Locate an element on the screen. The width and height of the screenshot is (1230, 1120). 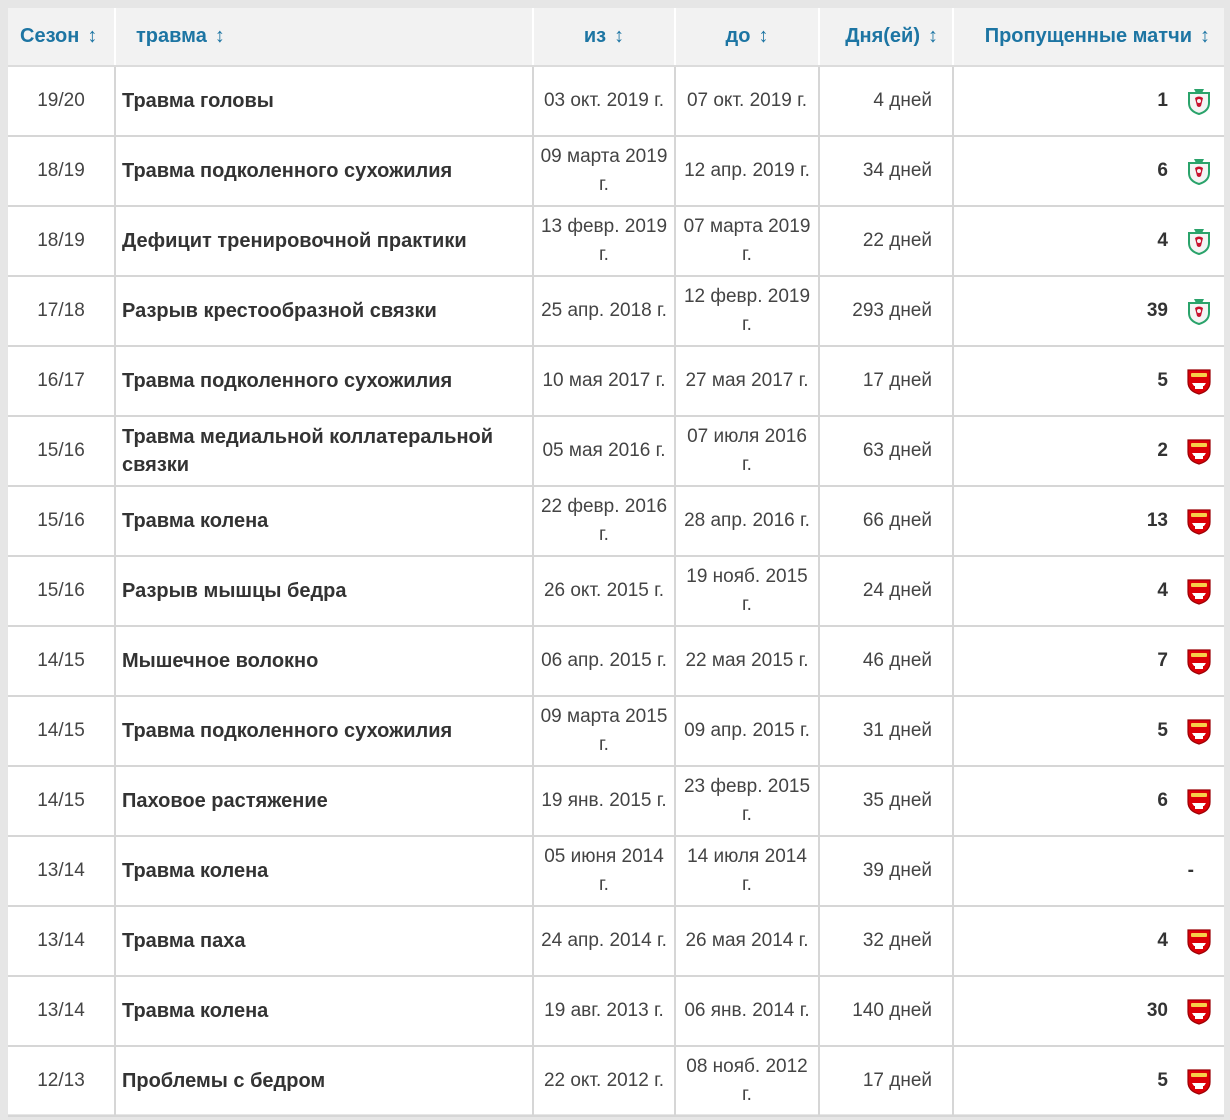
from-date-cell: 09 марта 2019 г. is located at coordinates (604, 171).